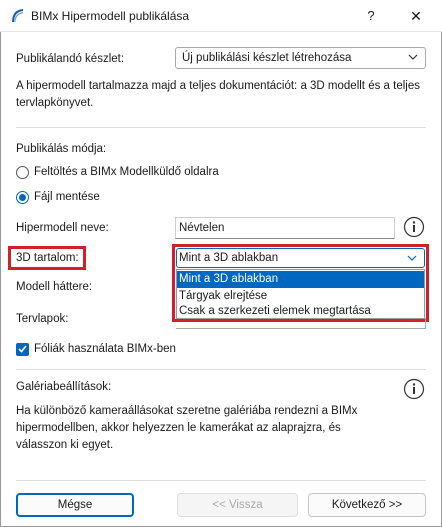 The height and width of the screenshot is (527, 442). I want to click on radio-save-file-label: Fájl mentése, so click(67, 197).